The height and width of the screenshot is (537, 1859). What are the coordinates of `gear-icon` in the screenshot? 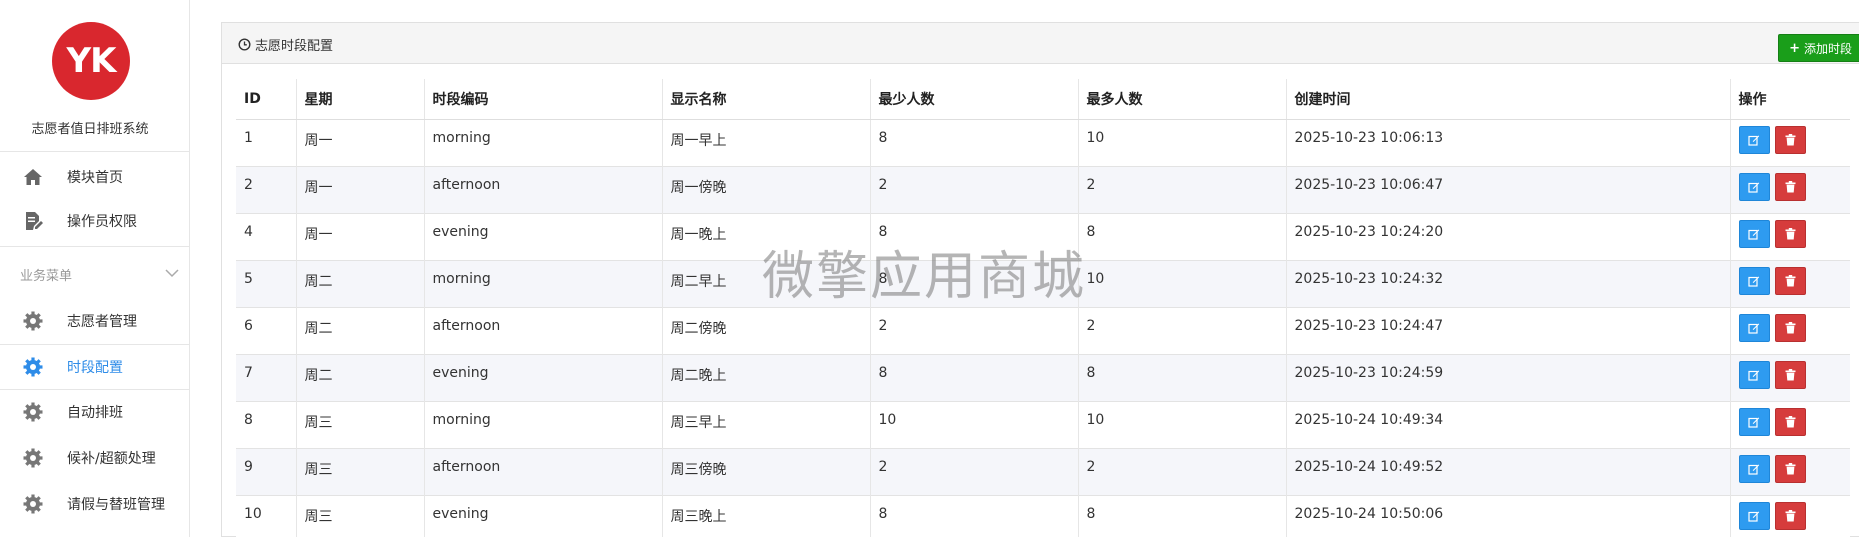 It's located at (33, 458).